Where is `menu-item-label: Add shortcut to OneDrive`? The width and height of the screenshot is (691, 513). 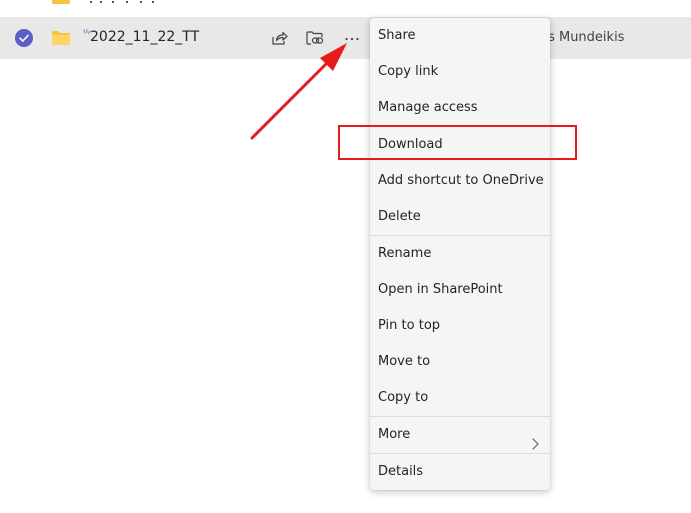
menu-item-label: Add shortcut to OneDrive is located at coordinates (461, 180).